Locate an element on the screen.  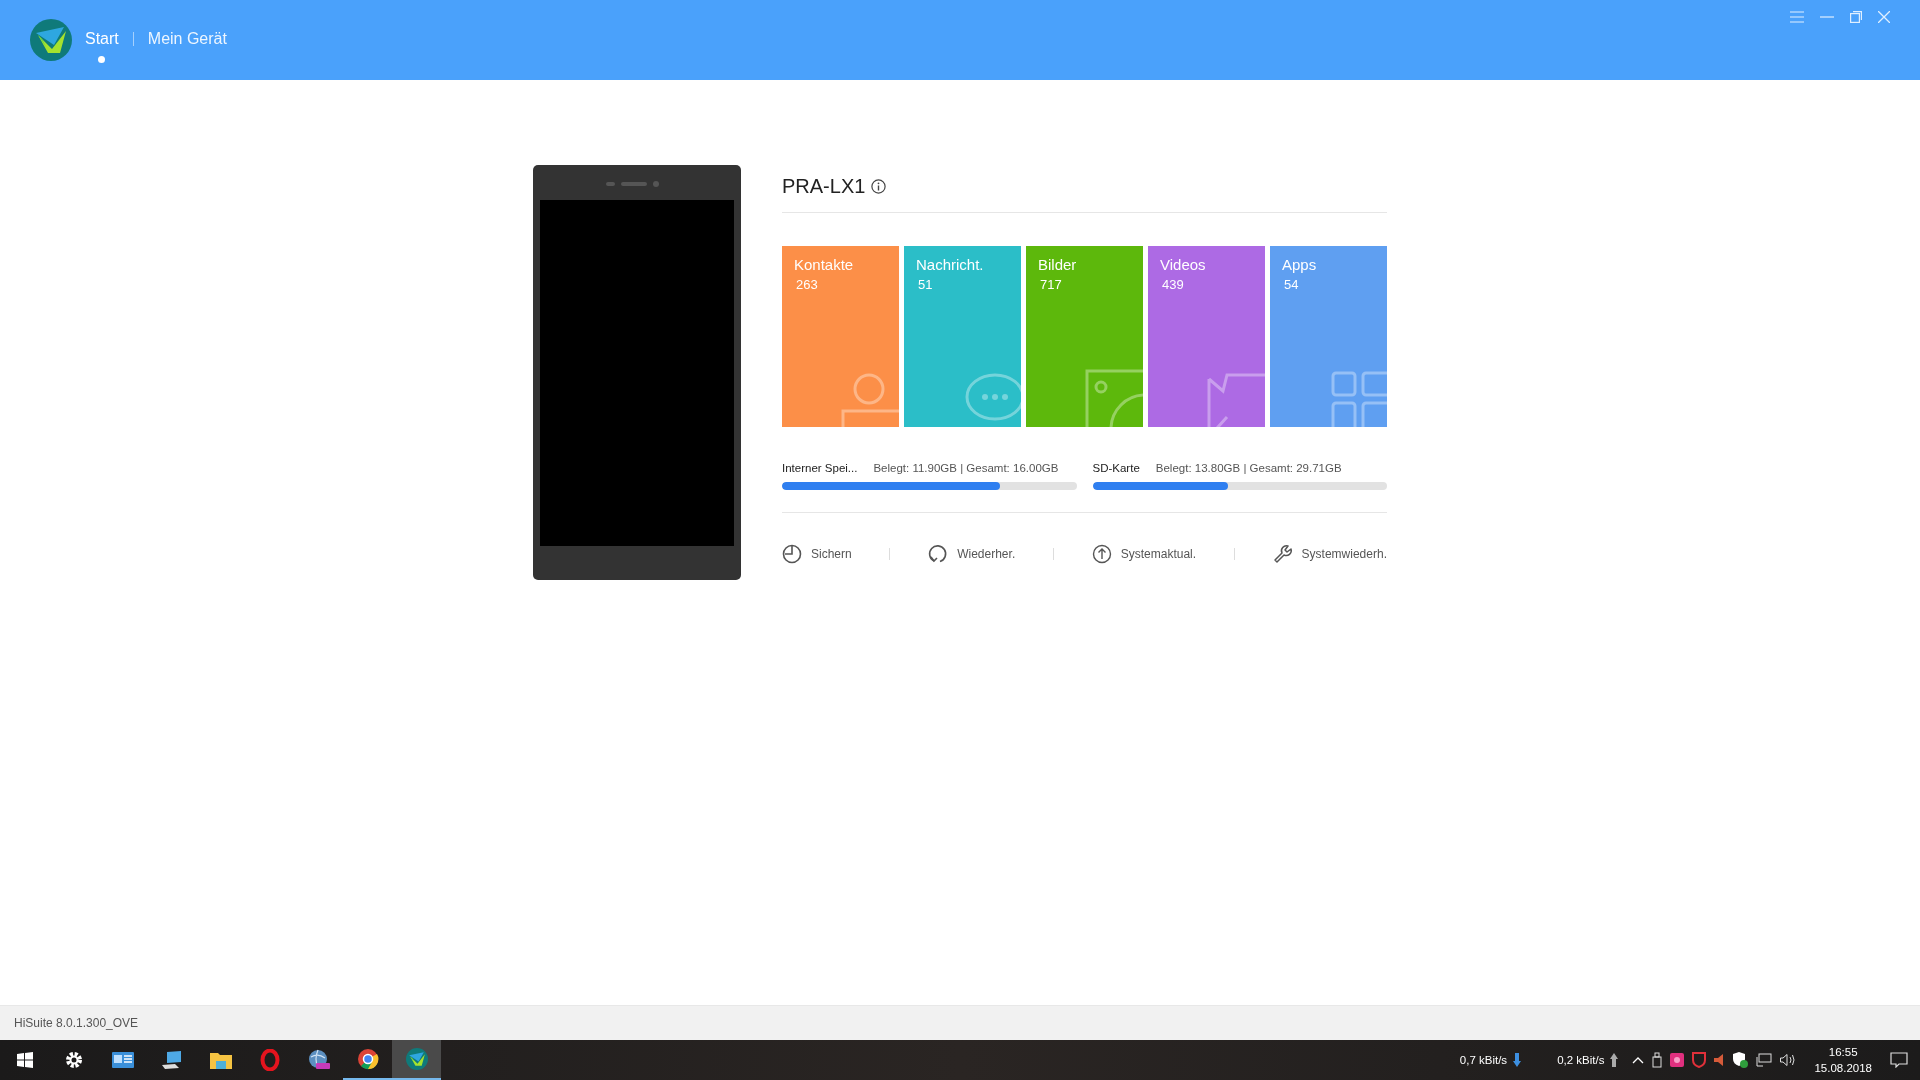
contact-card-icon is located at coordinates (122, 1060).